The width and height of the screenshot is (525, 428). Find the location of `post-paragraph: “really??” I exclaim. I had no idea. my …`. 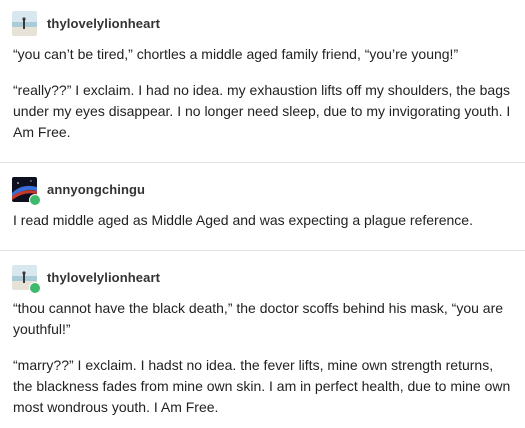

post-paragraph: “really??” I exclaim. I had no idea. my … is located at coordinates (262, 111).